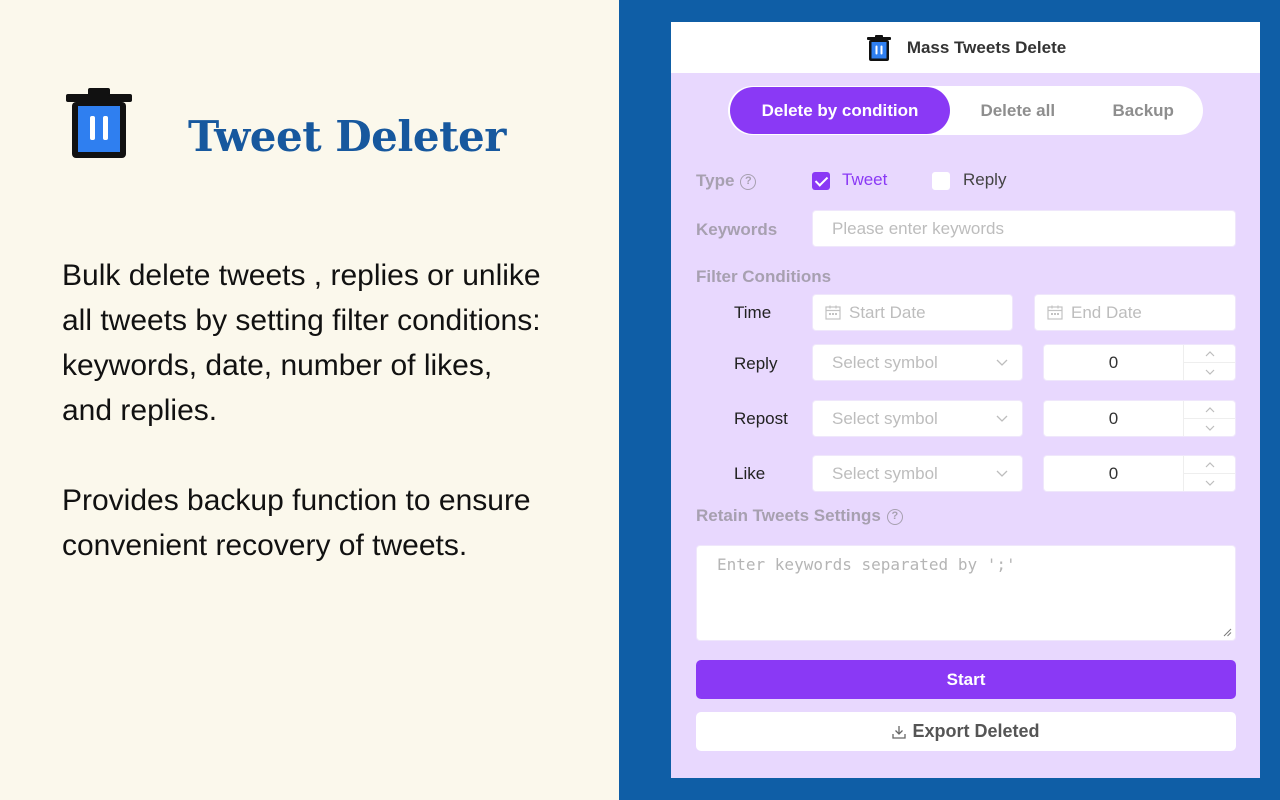 The height and width of the screenshot is (800, 1280). What do you see at coordinates (1106, 312) in the screenshot?
I see `end-date-placeholder: End Date` at bounding box center [1106, 312].